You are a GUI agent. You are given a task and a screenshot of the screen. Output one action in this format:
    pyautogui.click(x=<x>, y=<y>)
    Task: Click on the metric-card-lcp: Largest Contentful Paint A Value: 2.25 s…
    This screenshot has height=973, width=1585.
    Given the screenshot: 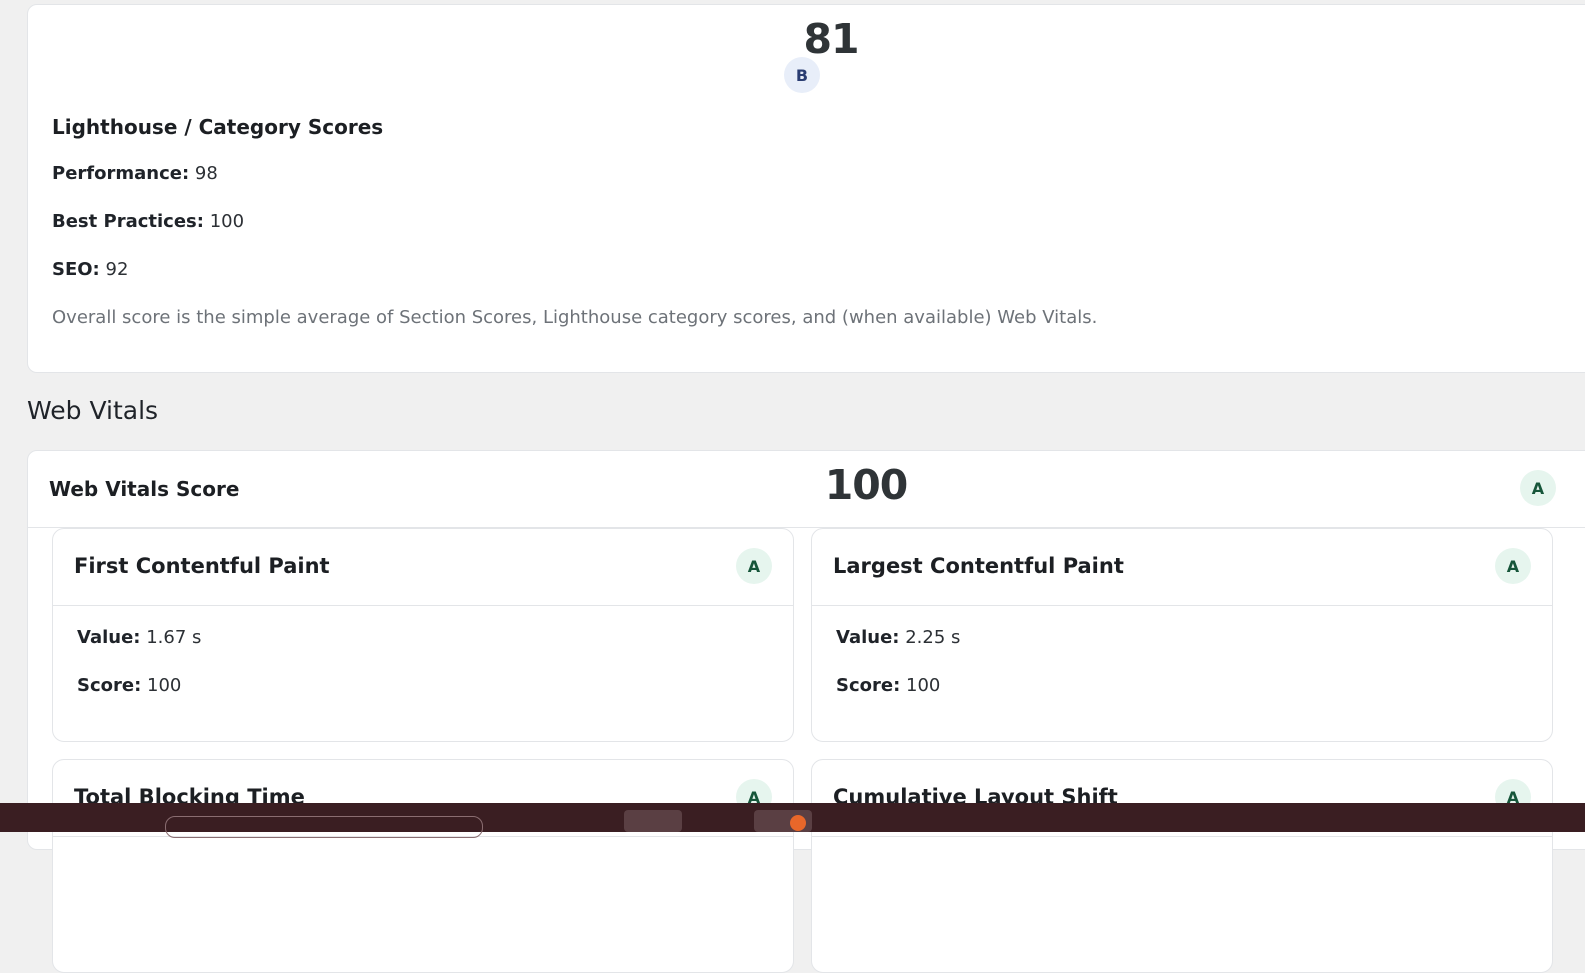 What is the action you would take?
    pyautogui.click(x=1182, y=635)
    